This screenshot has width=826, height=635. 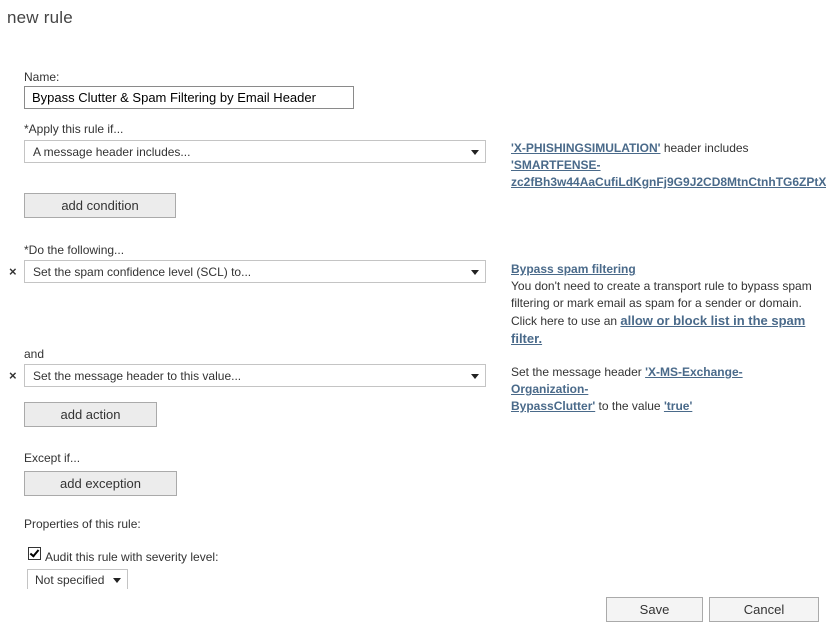 I want to click on header-value-link: 'true', so click(x=678, y=406).